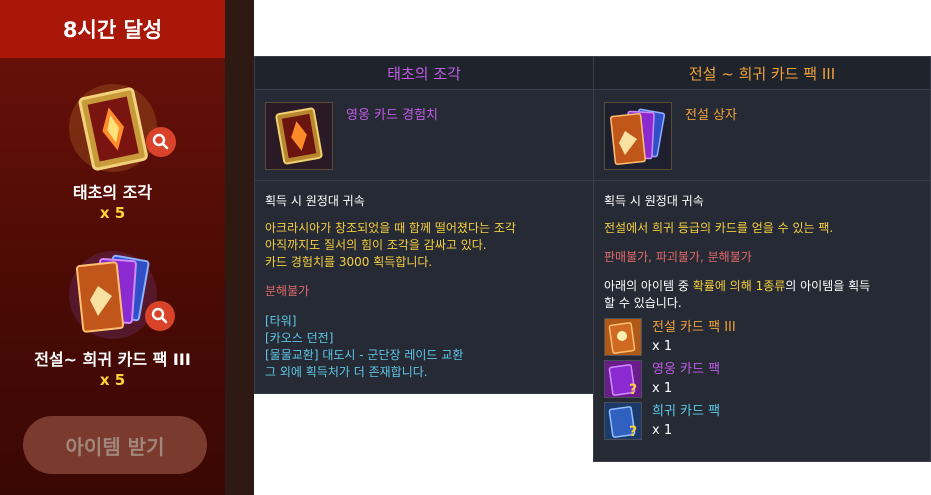  What do you see at coordinates (287, 291) in the screenshot?
I see `restriction-text: 분해불가` at bounding box center [287, 291].